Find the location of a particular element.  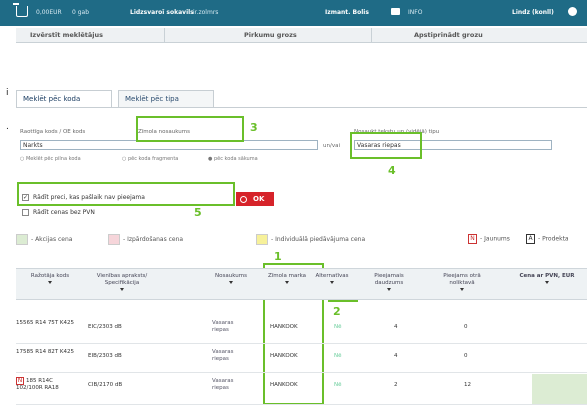

annotation-3: 3 is located at coordinates (254, 127).